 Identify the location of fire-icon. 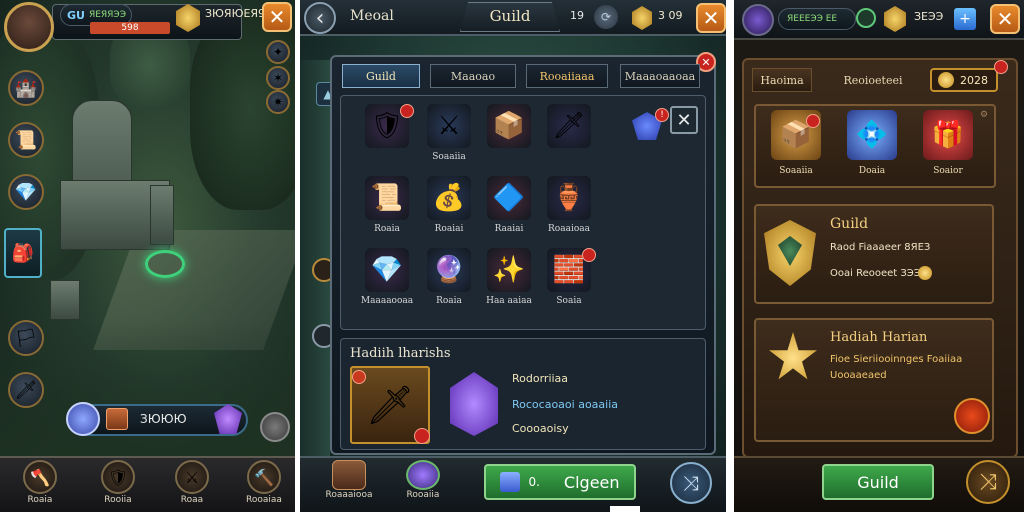
(972, 416).